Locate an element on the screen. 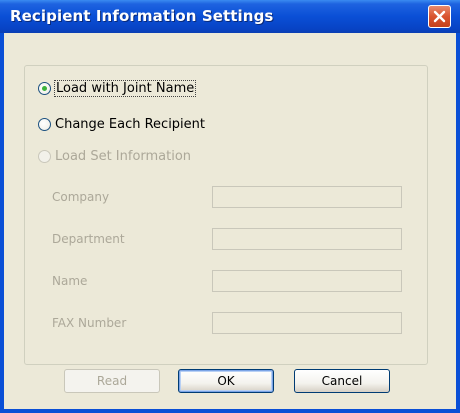  radio-button is located at coordinates (44, 124).